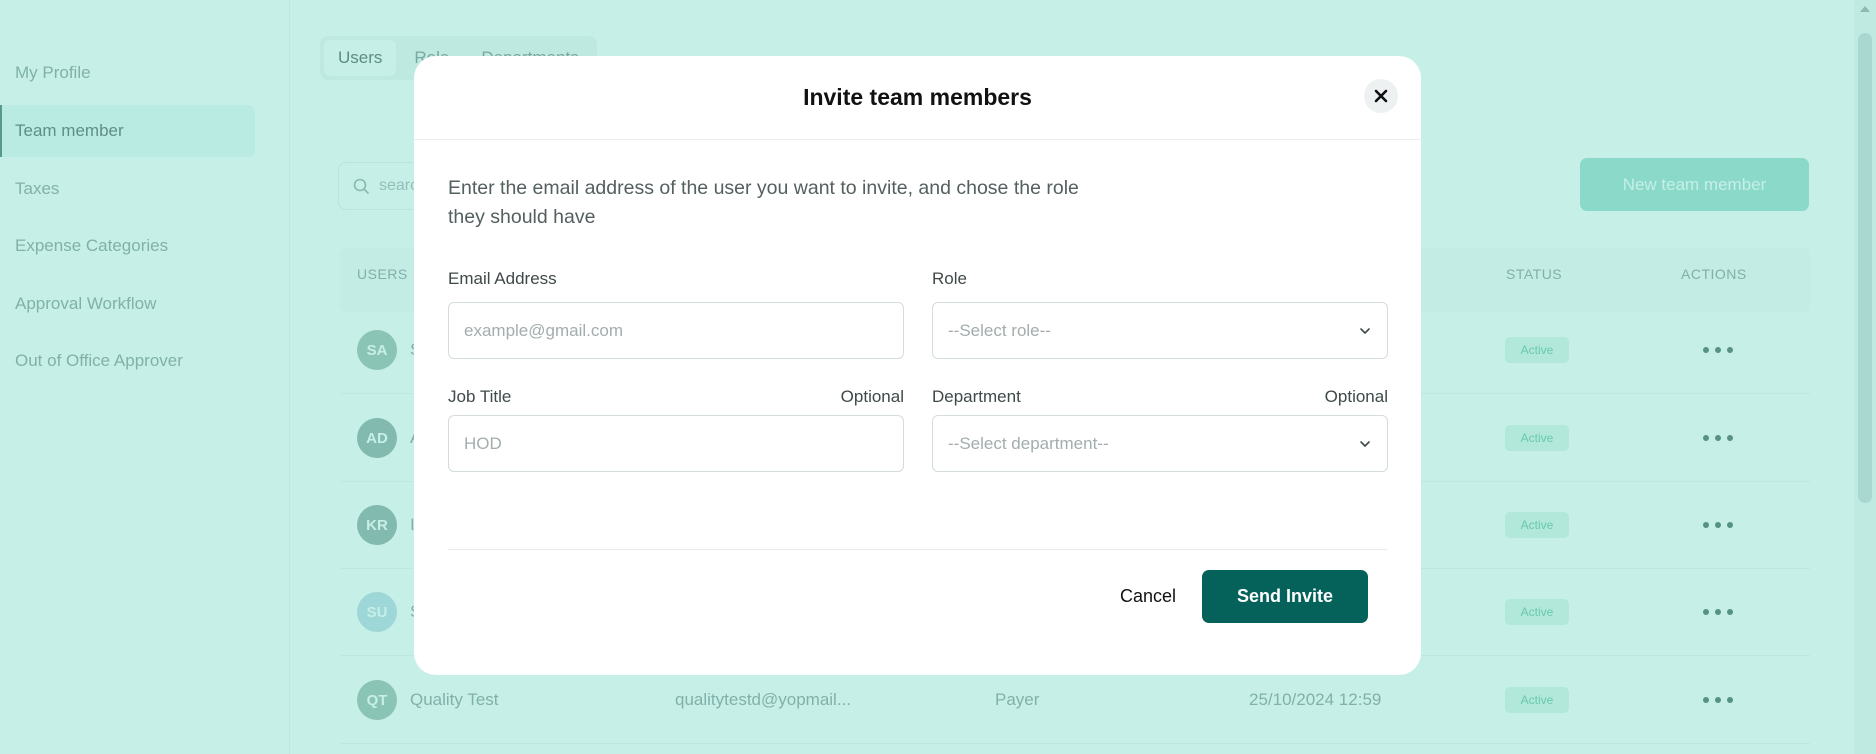 The height and width of the screenshot is (754, 1876). I want to click on job-title-field, so click(676, 443).